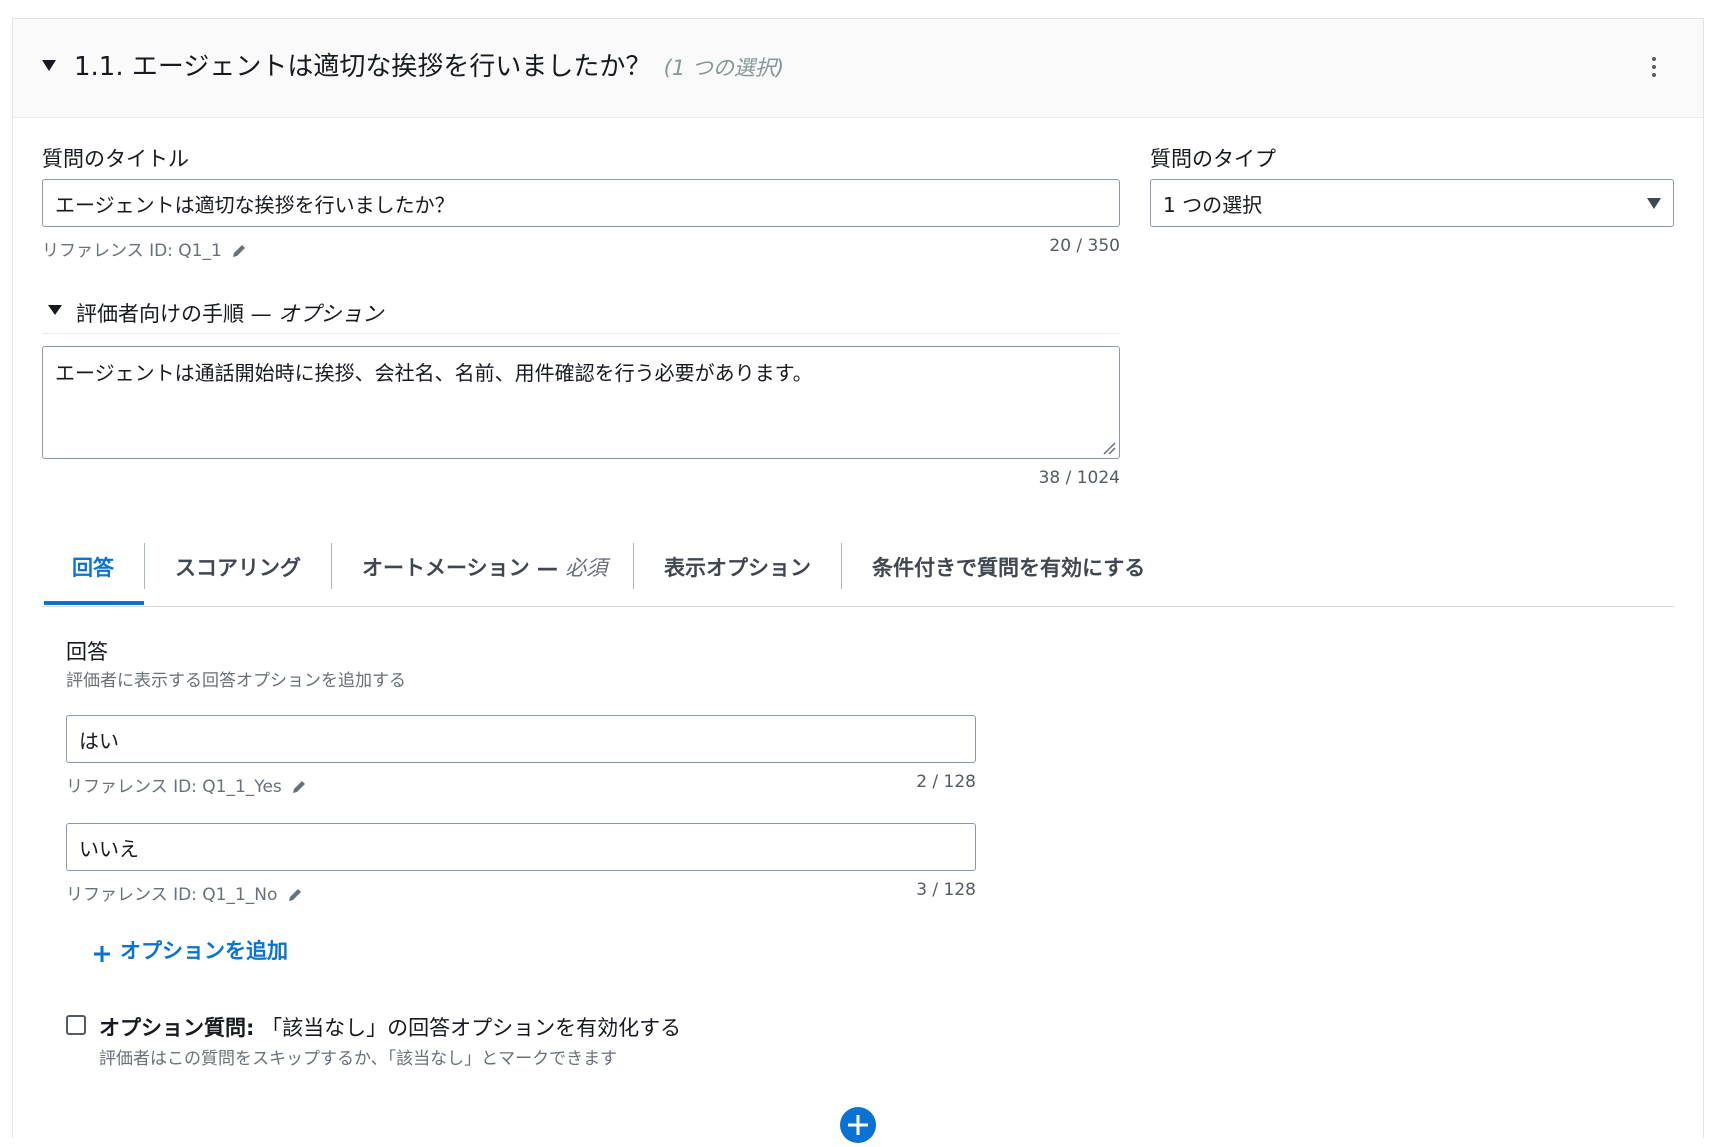 The width and height of the screenshot is (1714, 1147). What do you see at coordinates (471, 1028) in the screenshot?
I see `optional-question-text: 「該当なし」の回答オプションを有効化する` at bounding box center [471, 1028].